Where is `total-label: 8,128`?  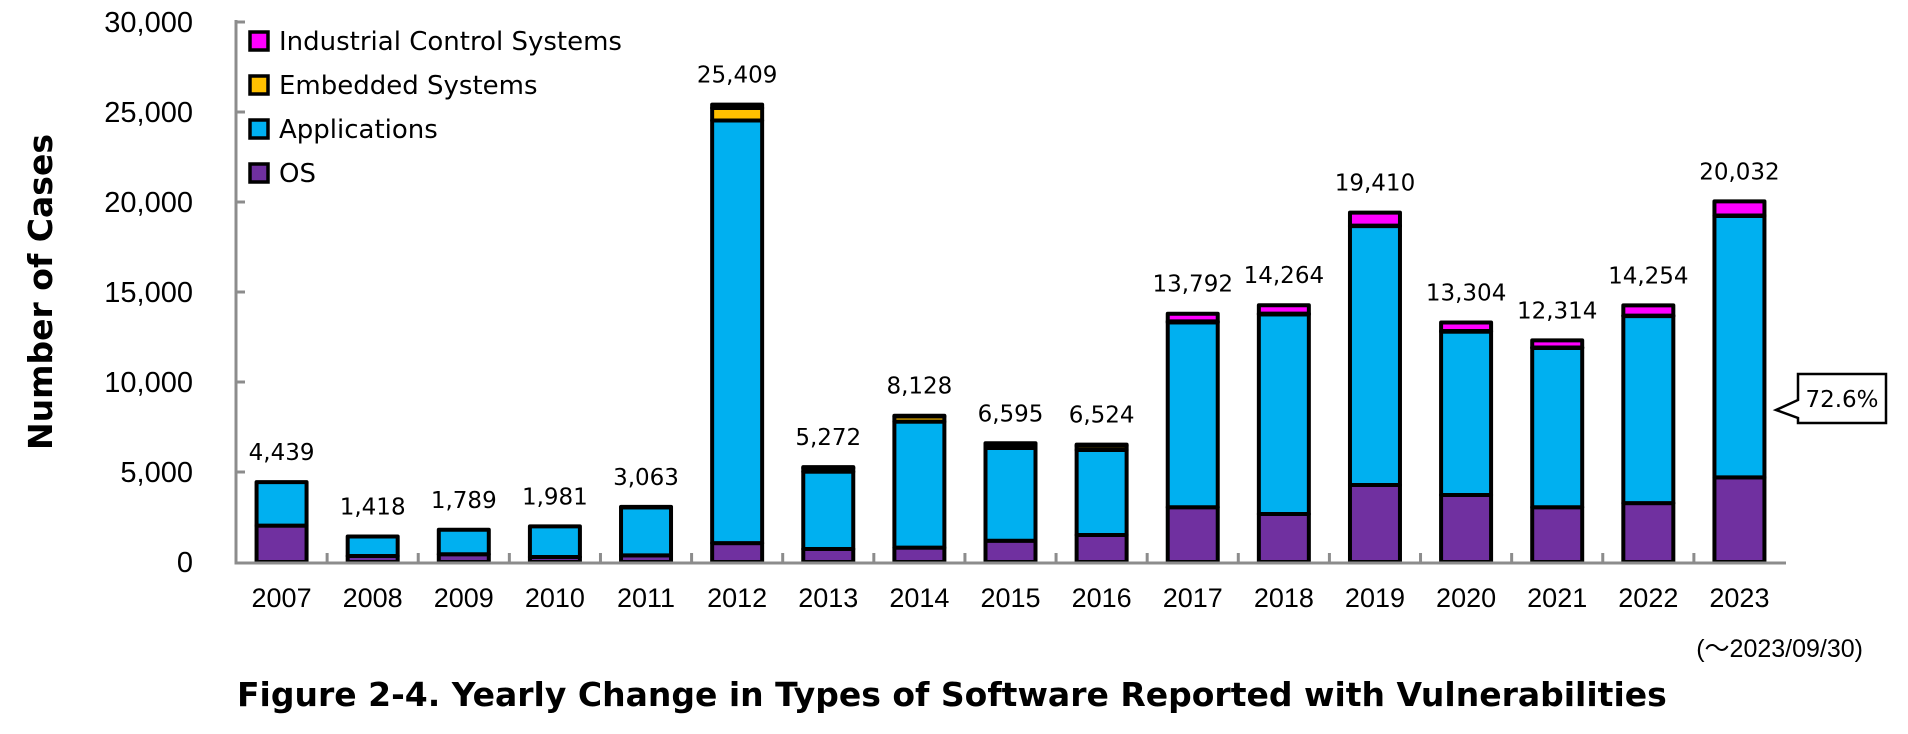 total-label: 8,128 is located at coordinates (919, 387).